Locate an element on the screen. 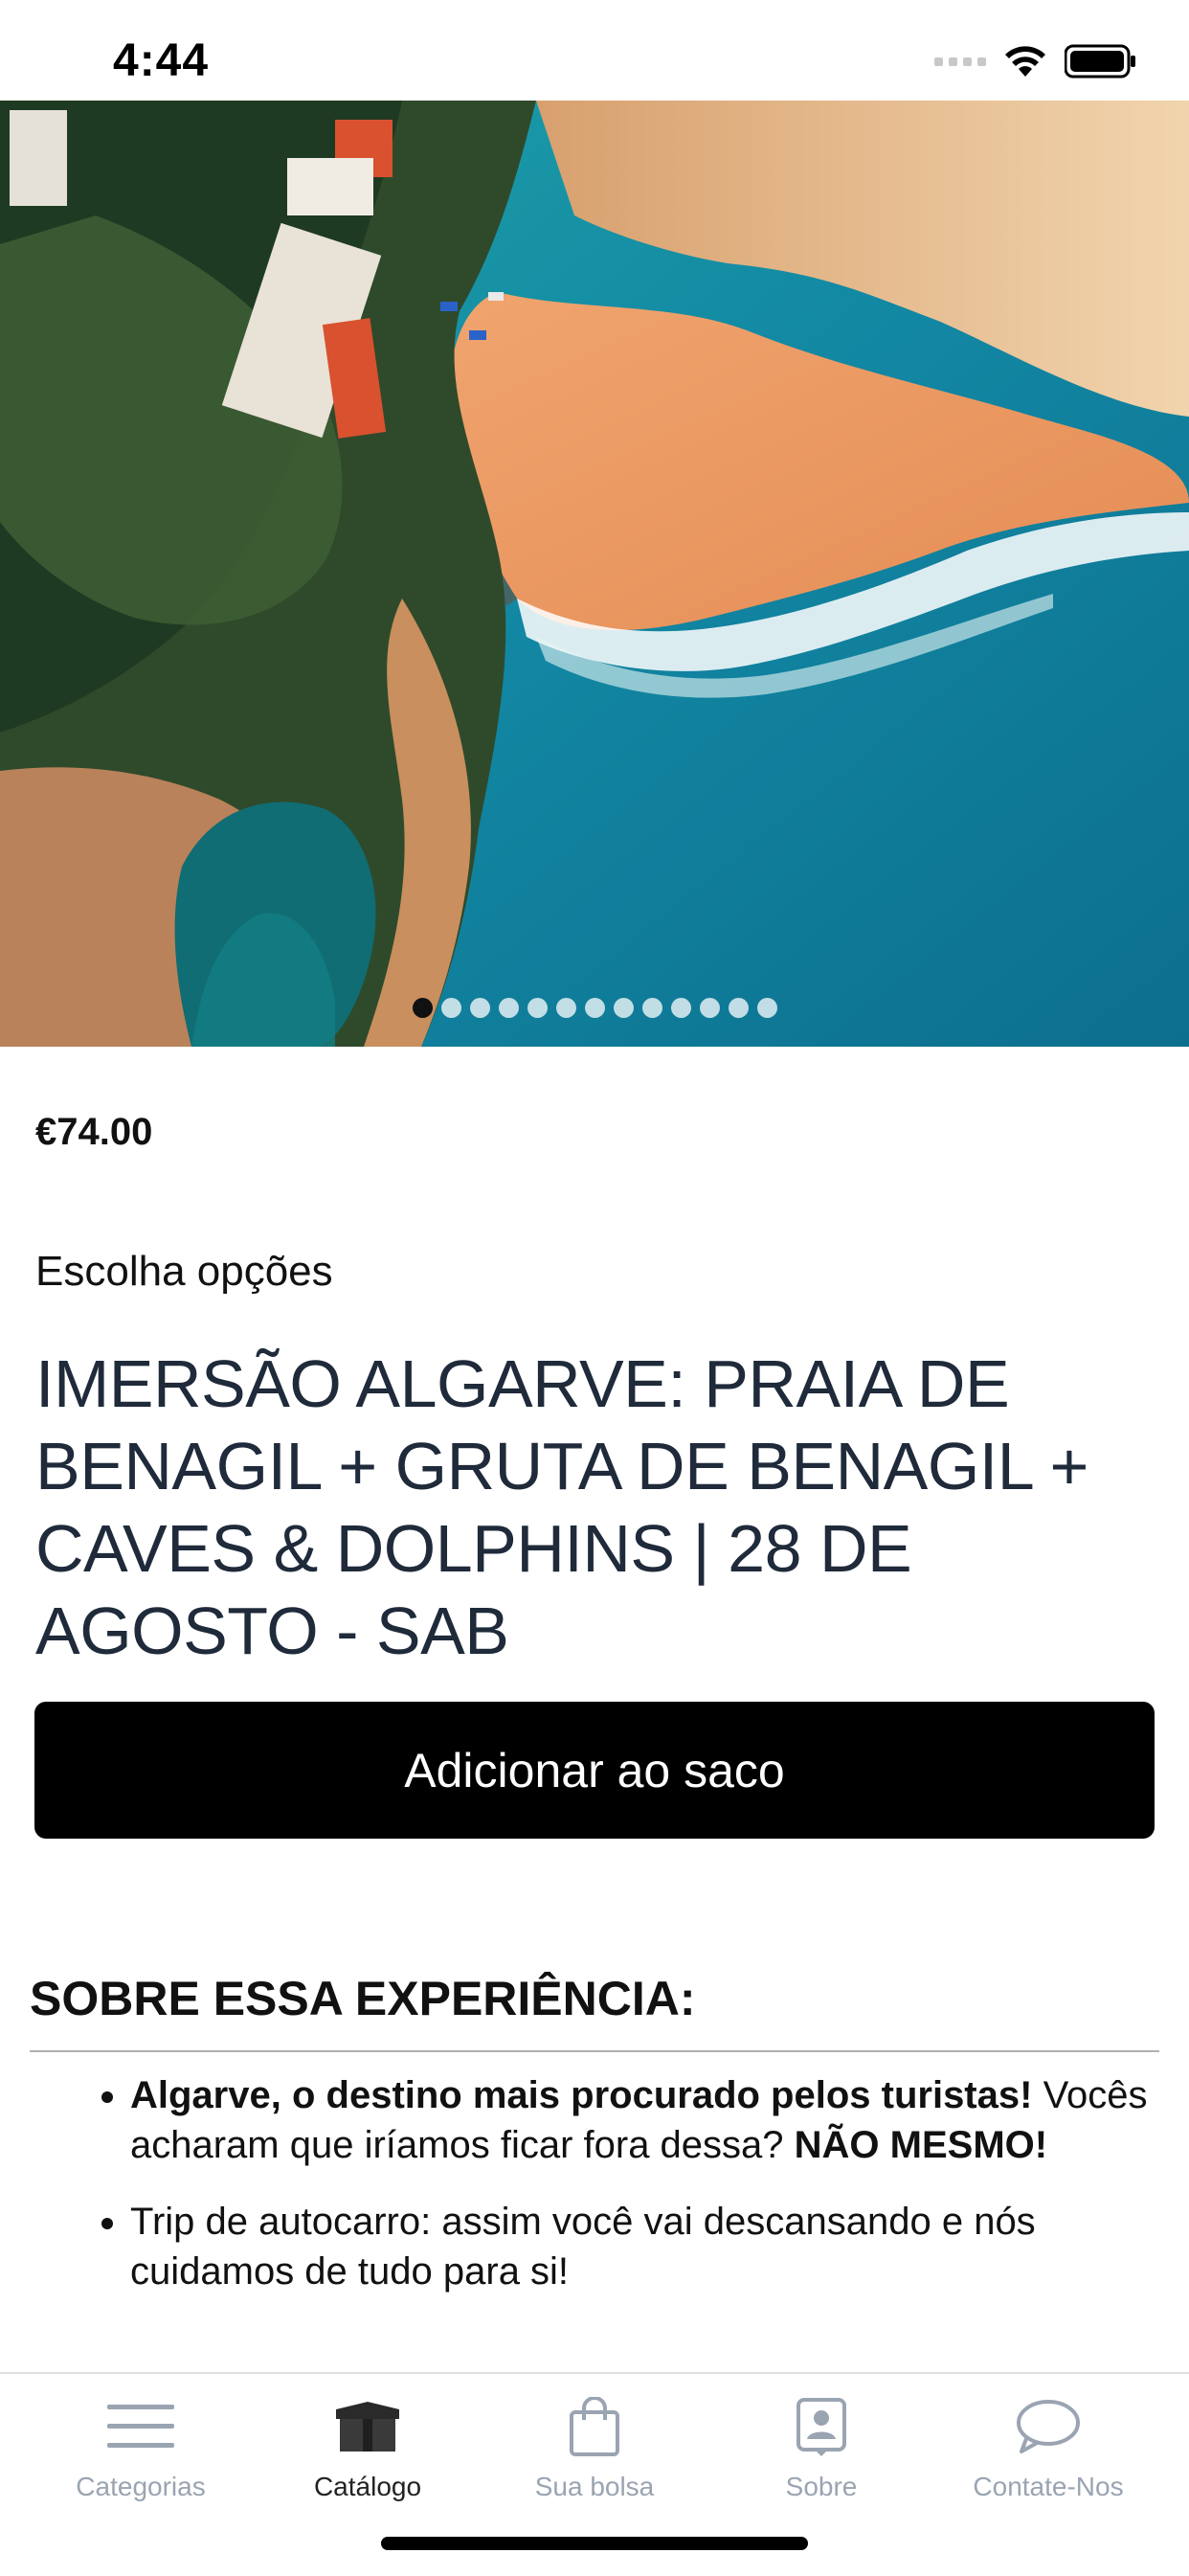 The height and width of the screenshot is (2576, 1189). tab-label: Categorias is located at coordinates (141, 2486).